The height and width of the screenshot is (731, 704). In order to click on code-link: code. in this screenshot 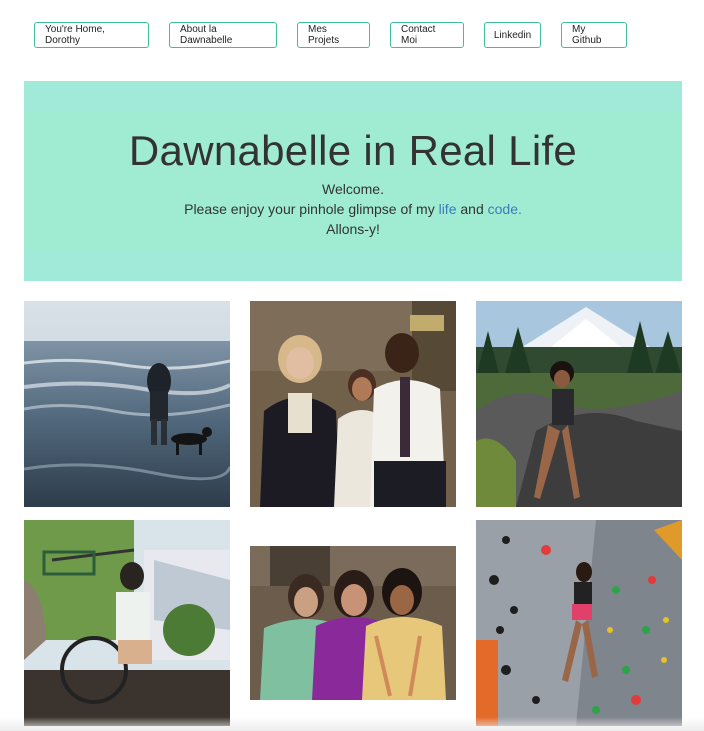, I will do `click(505, 209)`.